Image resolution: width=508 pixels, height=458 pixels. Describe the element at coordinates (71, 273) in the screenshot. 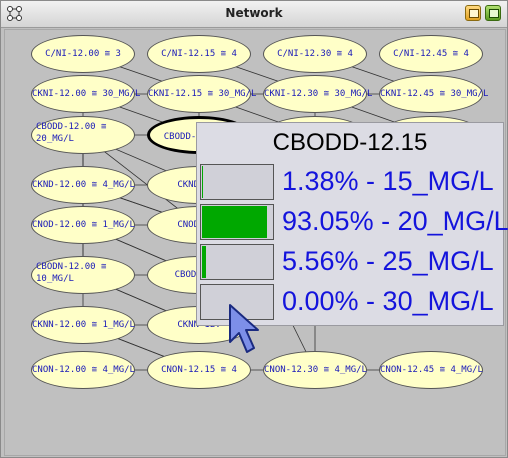

I see `node-label: CBODN-12.00 ≅ 10_MG/L` at that location.